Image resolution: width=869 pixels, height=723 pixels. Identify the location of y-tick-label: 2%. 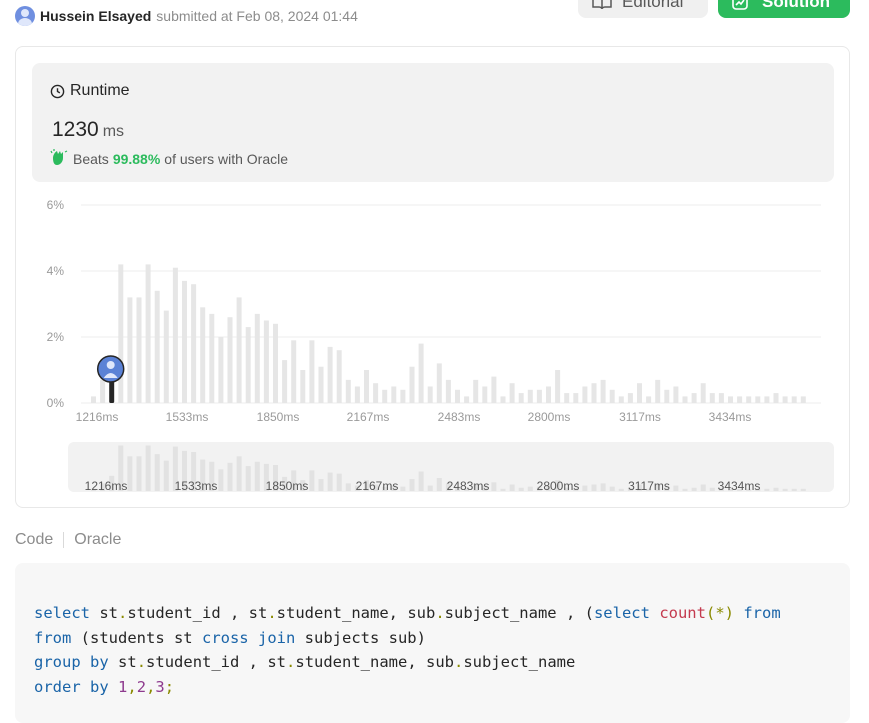
(56, 337).